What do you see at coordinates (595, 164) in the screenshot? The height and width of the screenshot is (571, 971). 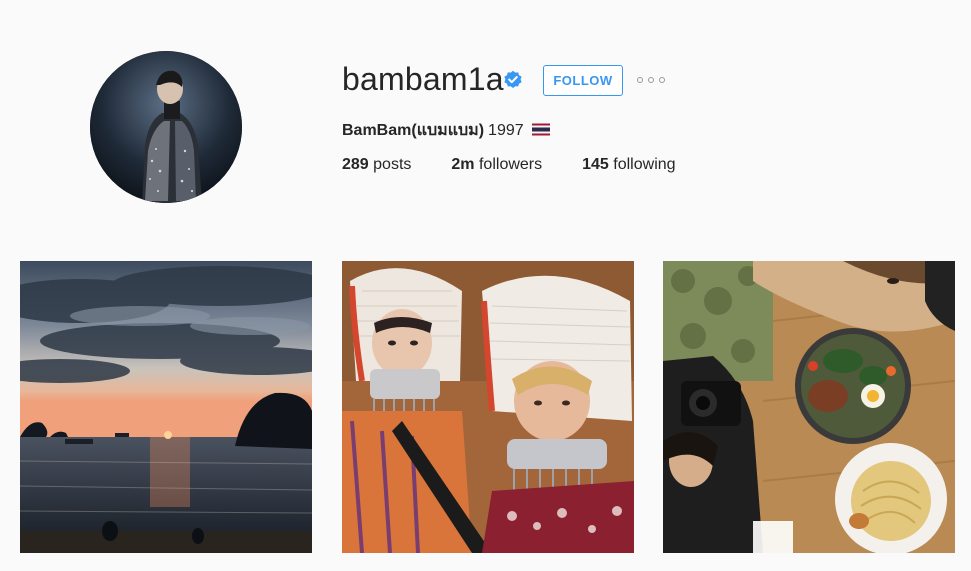 I see `following-count: 145` at bounding box center [595, 164].